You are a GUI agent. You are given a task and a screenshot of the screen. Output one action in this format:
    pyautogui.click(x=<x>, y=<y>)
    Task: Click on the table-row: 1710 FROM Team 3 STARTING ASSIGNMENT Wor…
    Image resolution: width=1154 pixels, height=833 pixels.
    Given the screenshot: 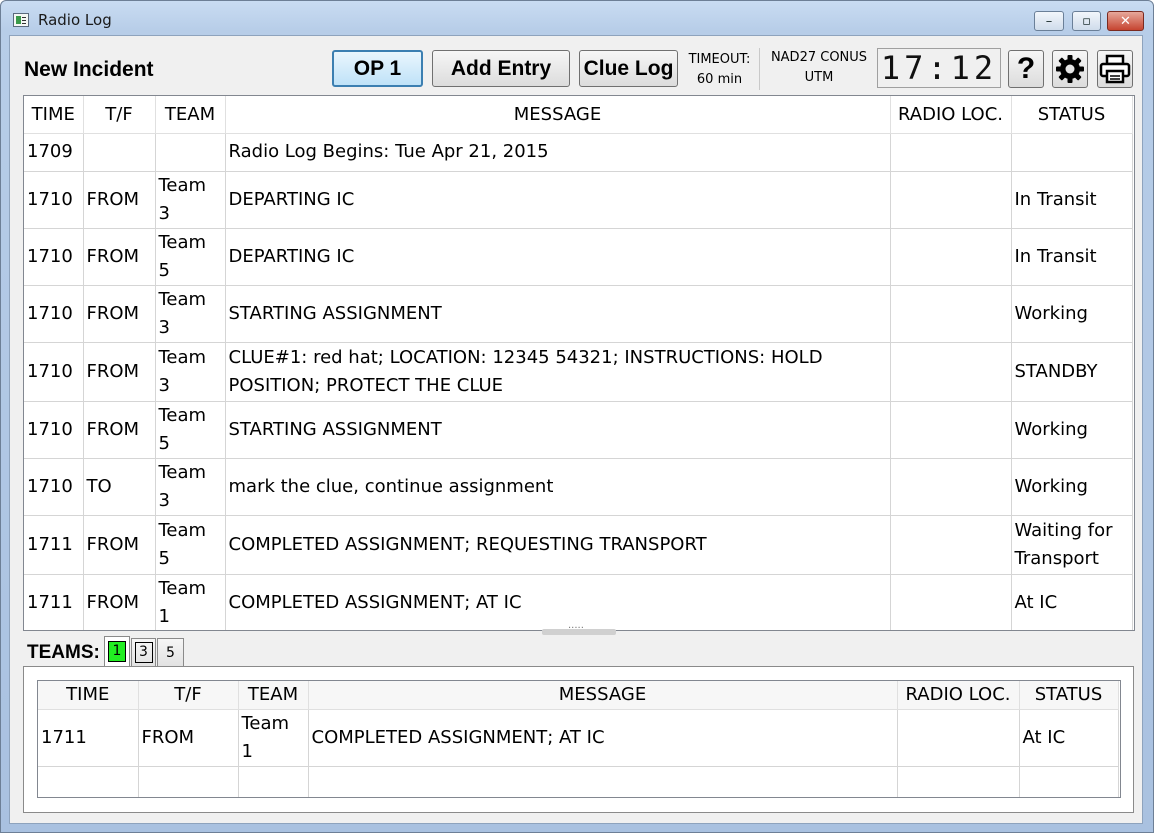 What is the action you would take?
    pyautogui.click(x=578, y=314)
    